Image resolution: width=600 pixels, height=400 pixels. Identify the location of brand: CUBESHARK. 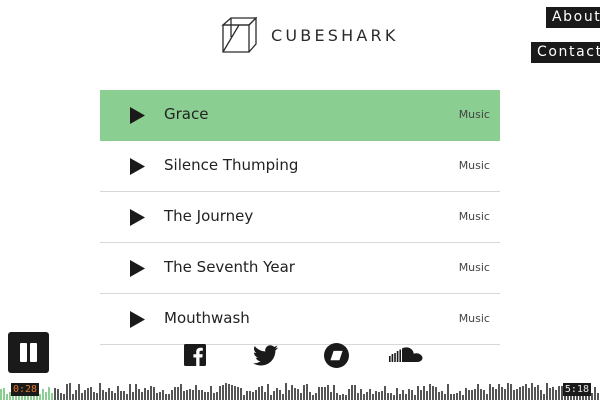
(310, 35).